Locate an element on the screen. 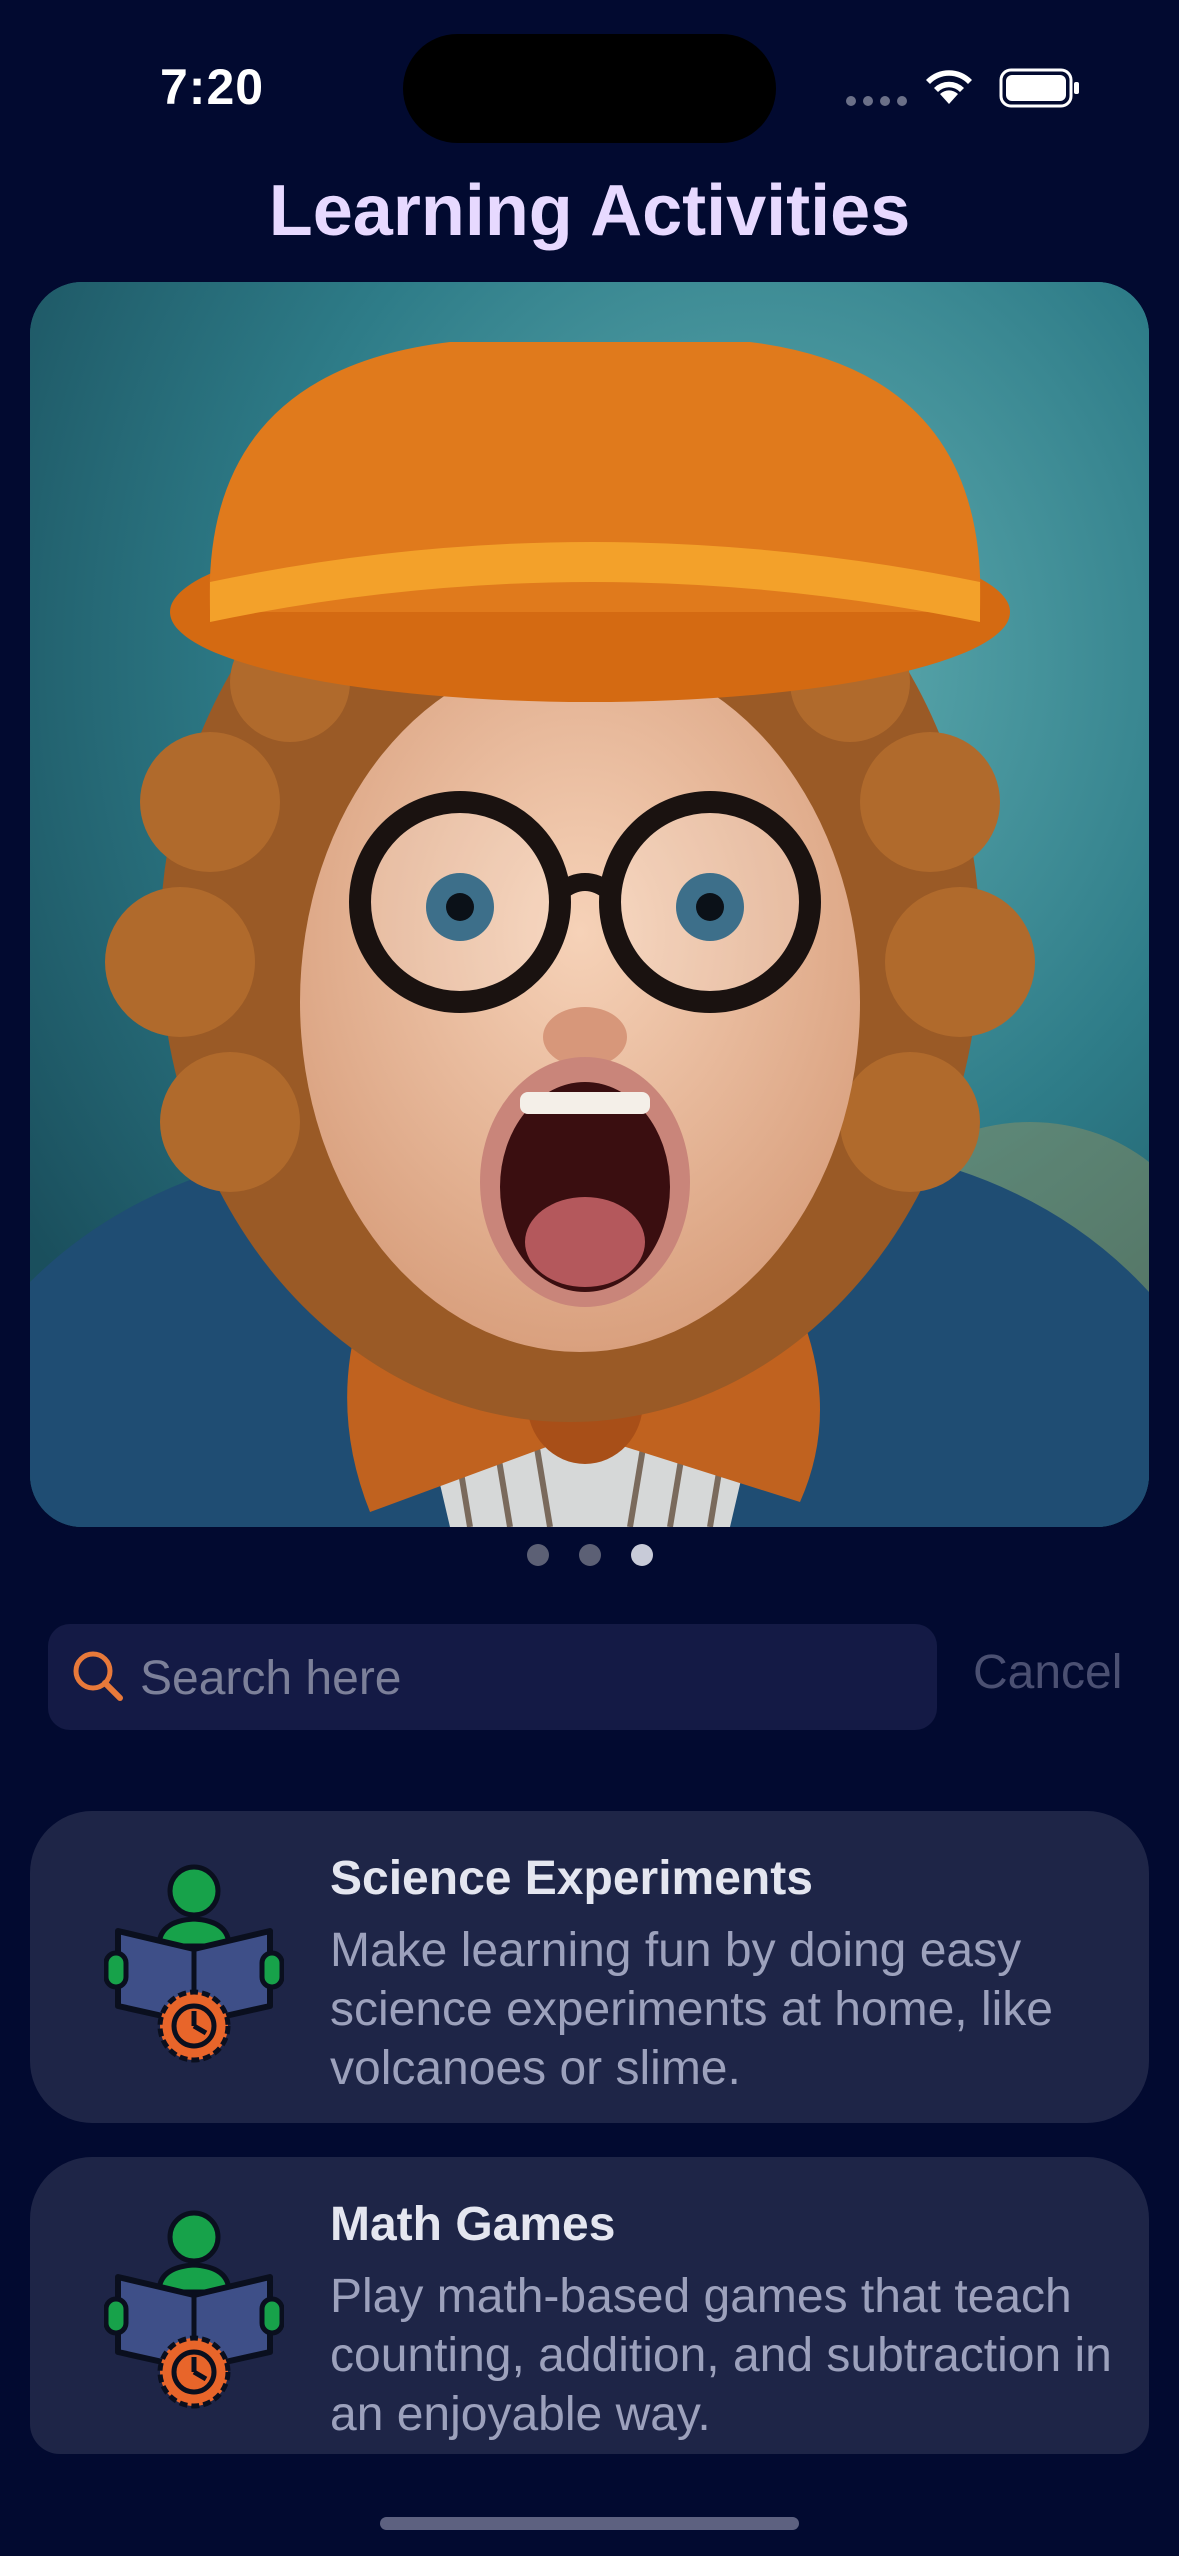 The image size is (1179, 2556). search-bar is located at coordinates (492, 1678).